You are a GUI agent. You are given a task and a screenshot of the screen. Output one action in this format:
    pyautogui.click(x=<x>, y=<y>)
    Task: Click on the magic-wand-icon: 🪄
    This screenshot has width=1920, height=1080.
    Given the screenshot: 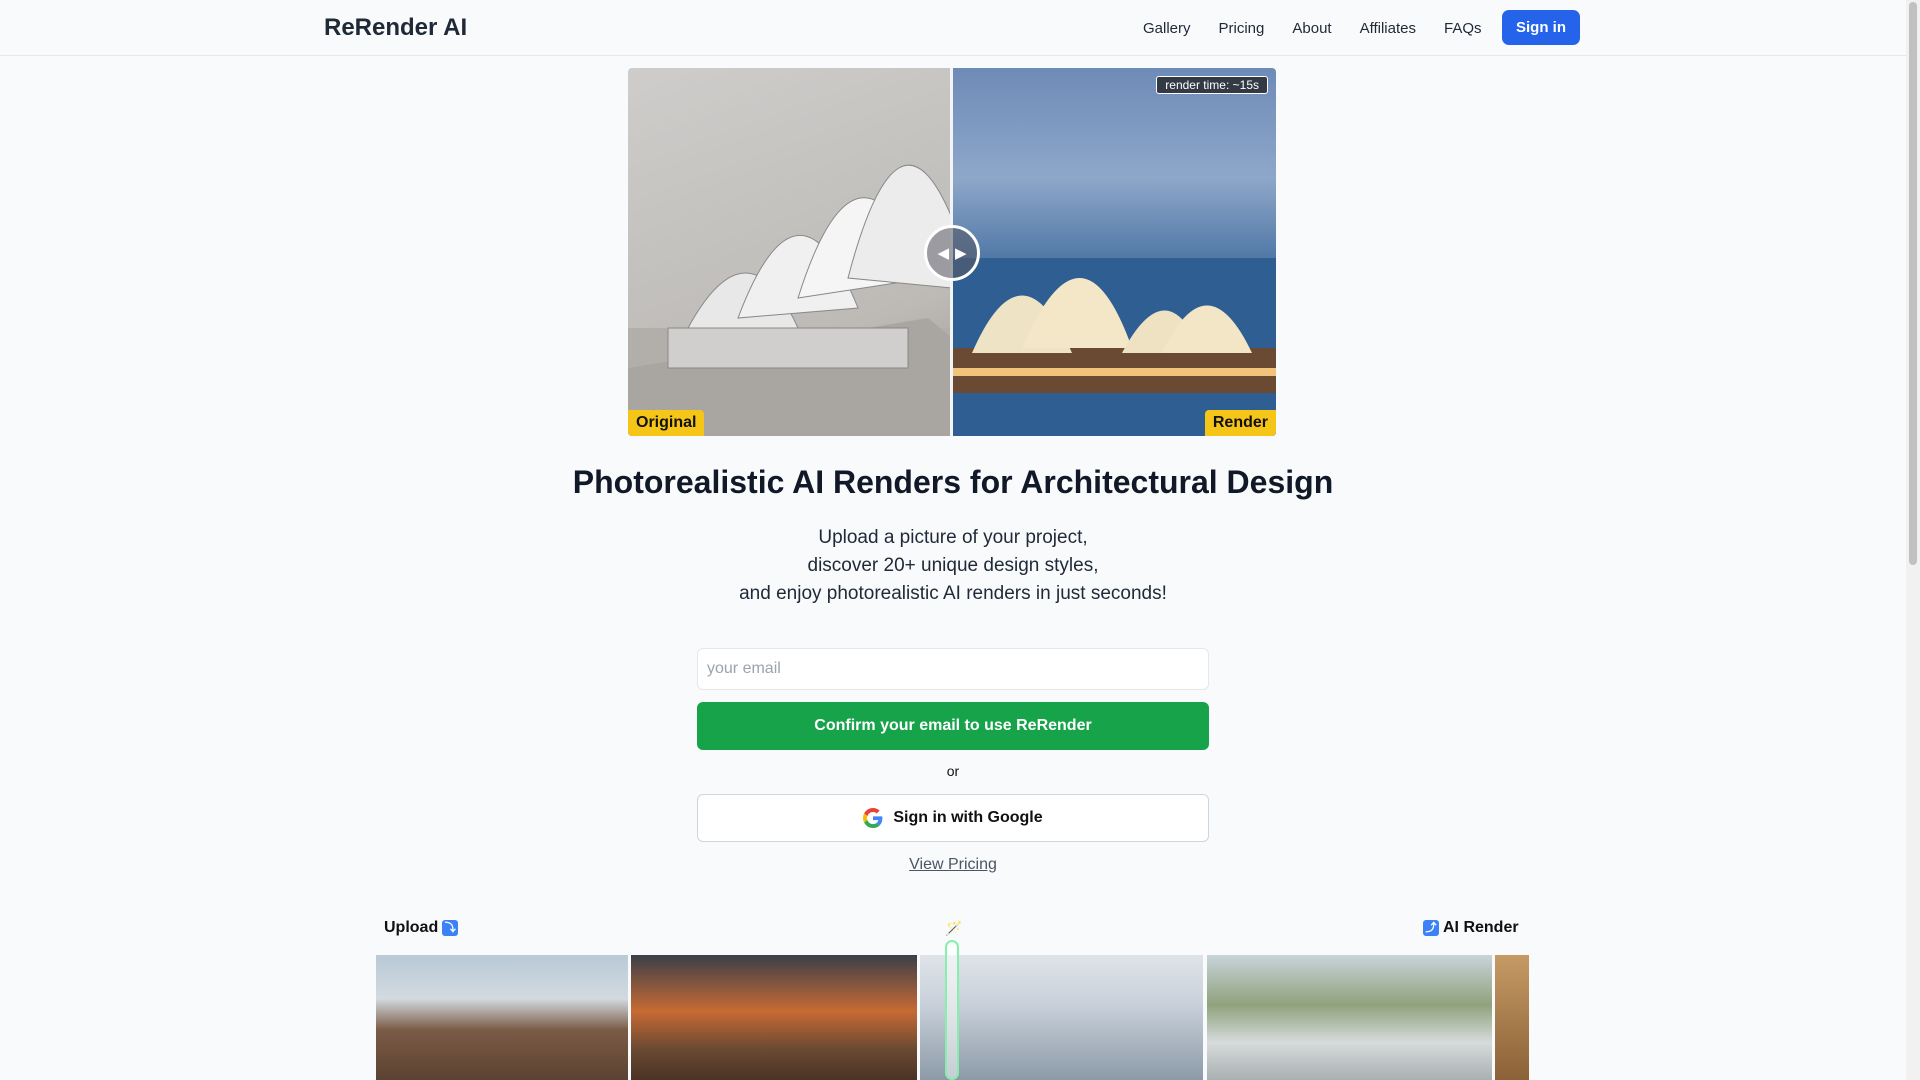 What is the action you would take?
    pyautogui.click(x=954, y=928)
    